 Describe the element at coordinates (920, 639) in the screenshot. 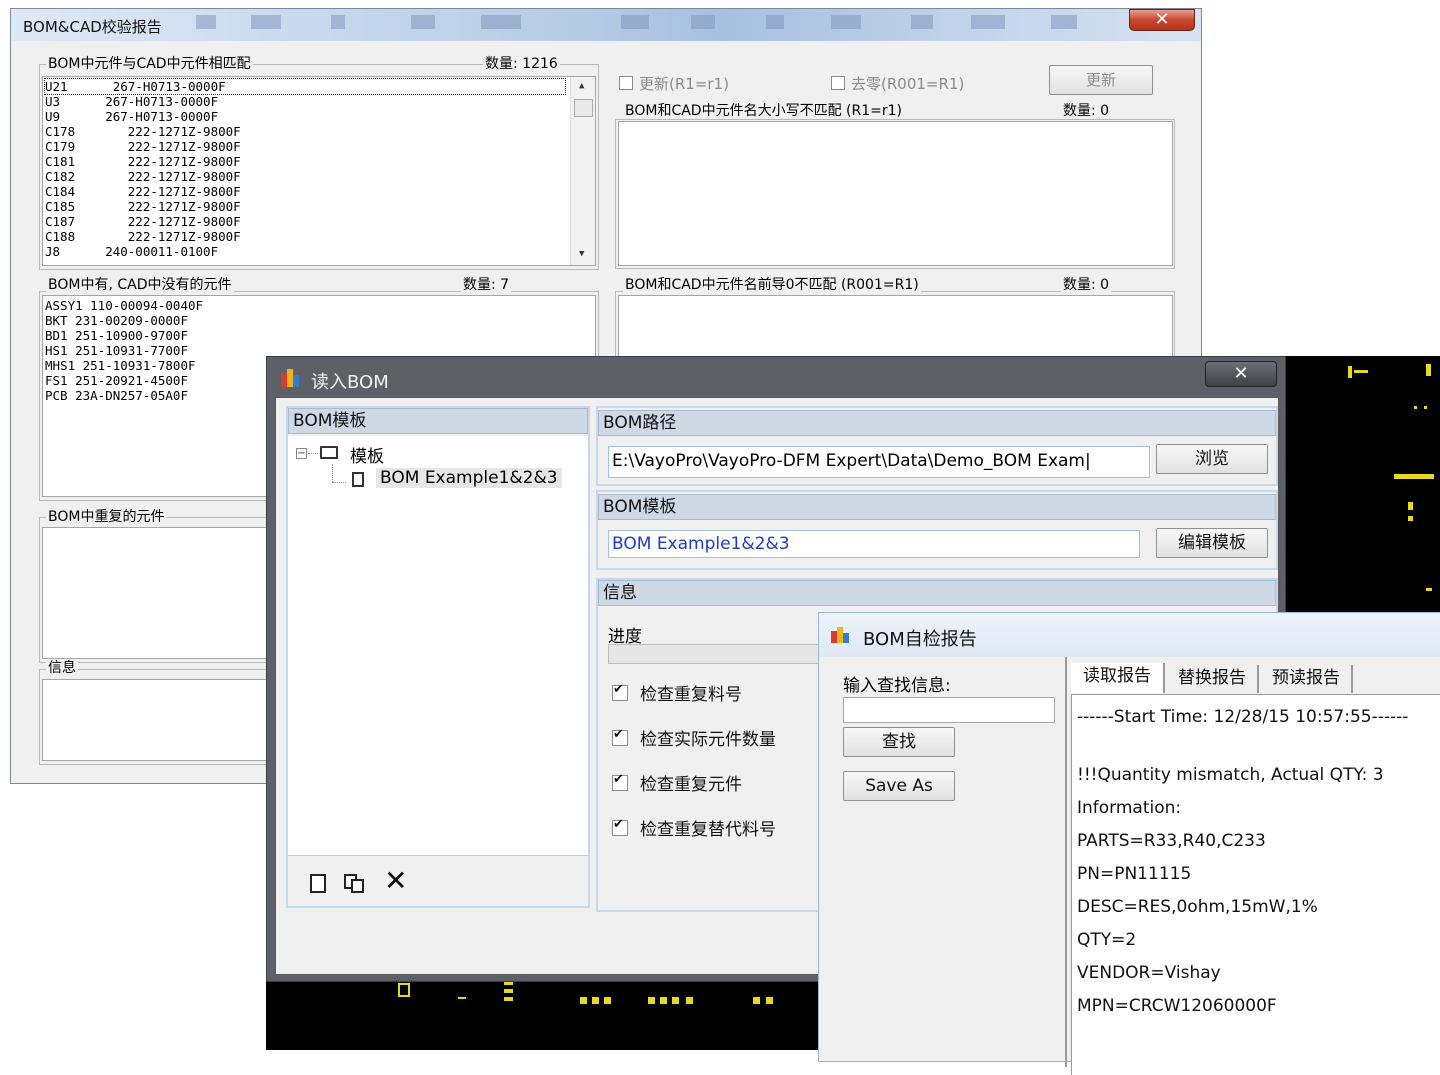

I see `window-title: BOM自检报告` at that location.